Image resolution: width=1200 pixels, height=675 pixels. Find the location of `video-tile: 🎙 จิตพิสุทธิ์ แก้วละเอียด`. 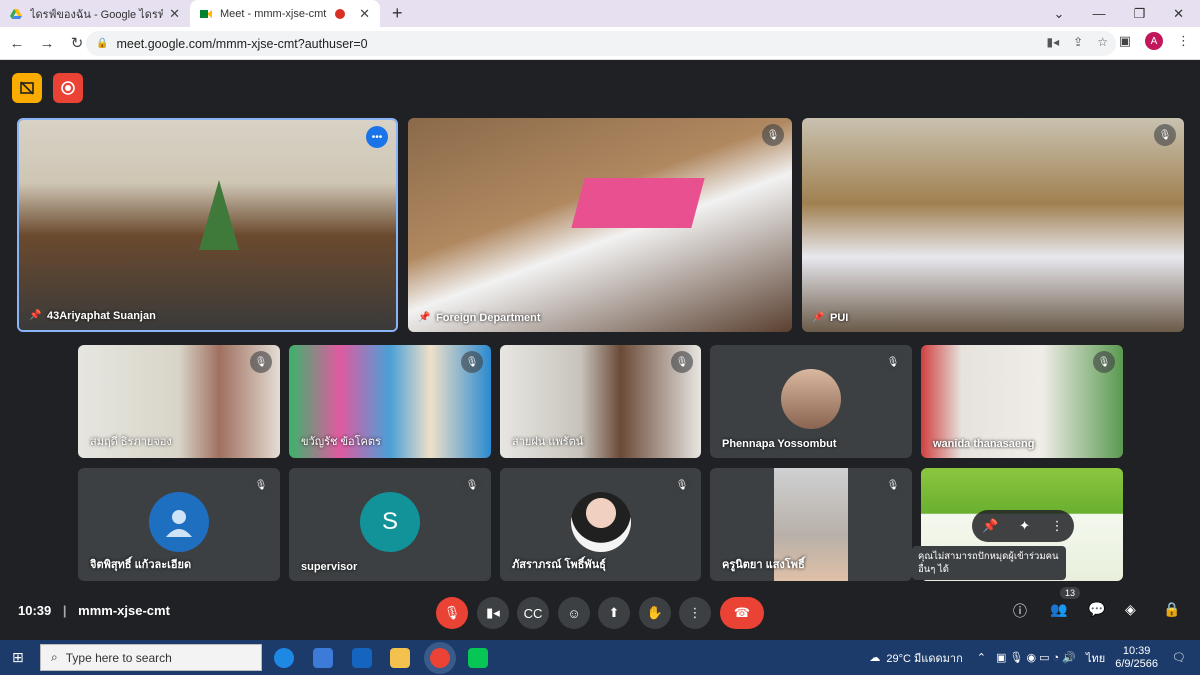

video-tile: 🎙 จิตพิสุทธิ์ แก้วละเอียด is located at coordinates (179, 524).